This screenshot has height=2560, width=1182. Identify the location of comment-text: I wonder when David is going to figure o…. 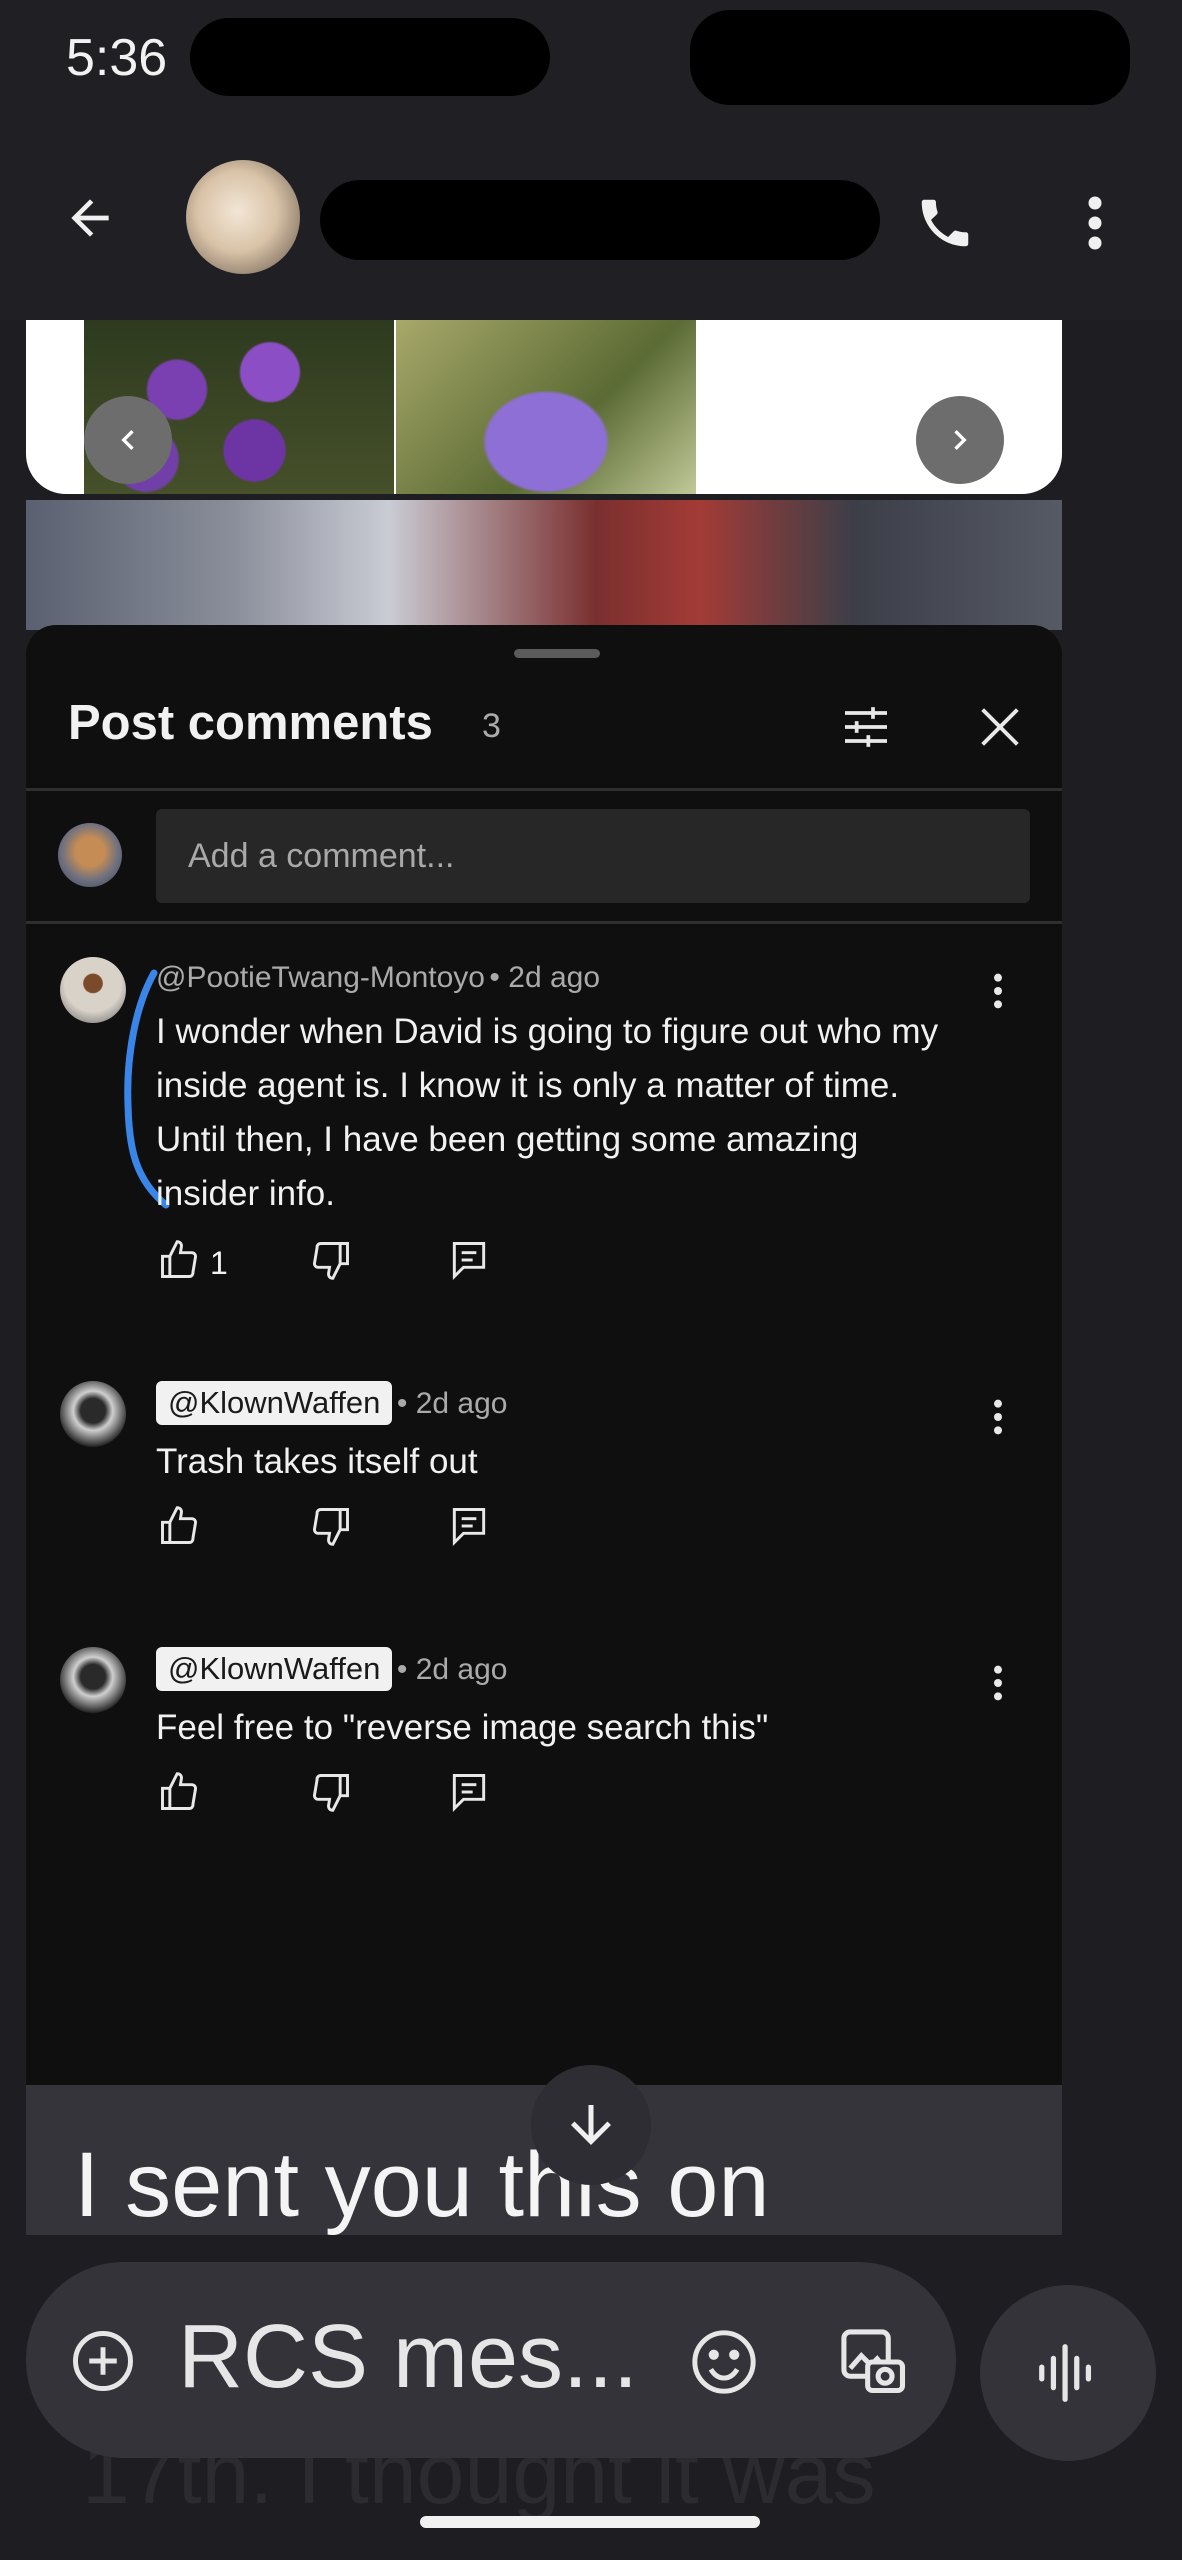
(547, 1112).